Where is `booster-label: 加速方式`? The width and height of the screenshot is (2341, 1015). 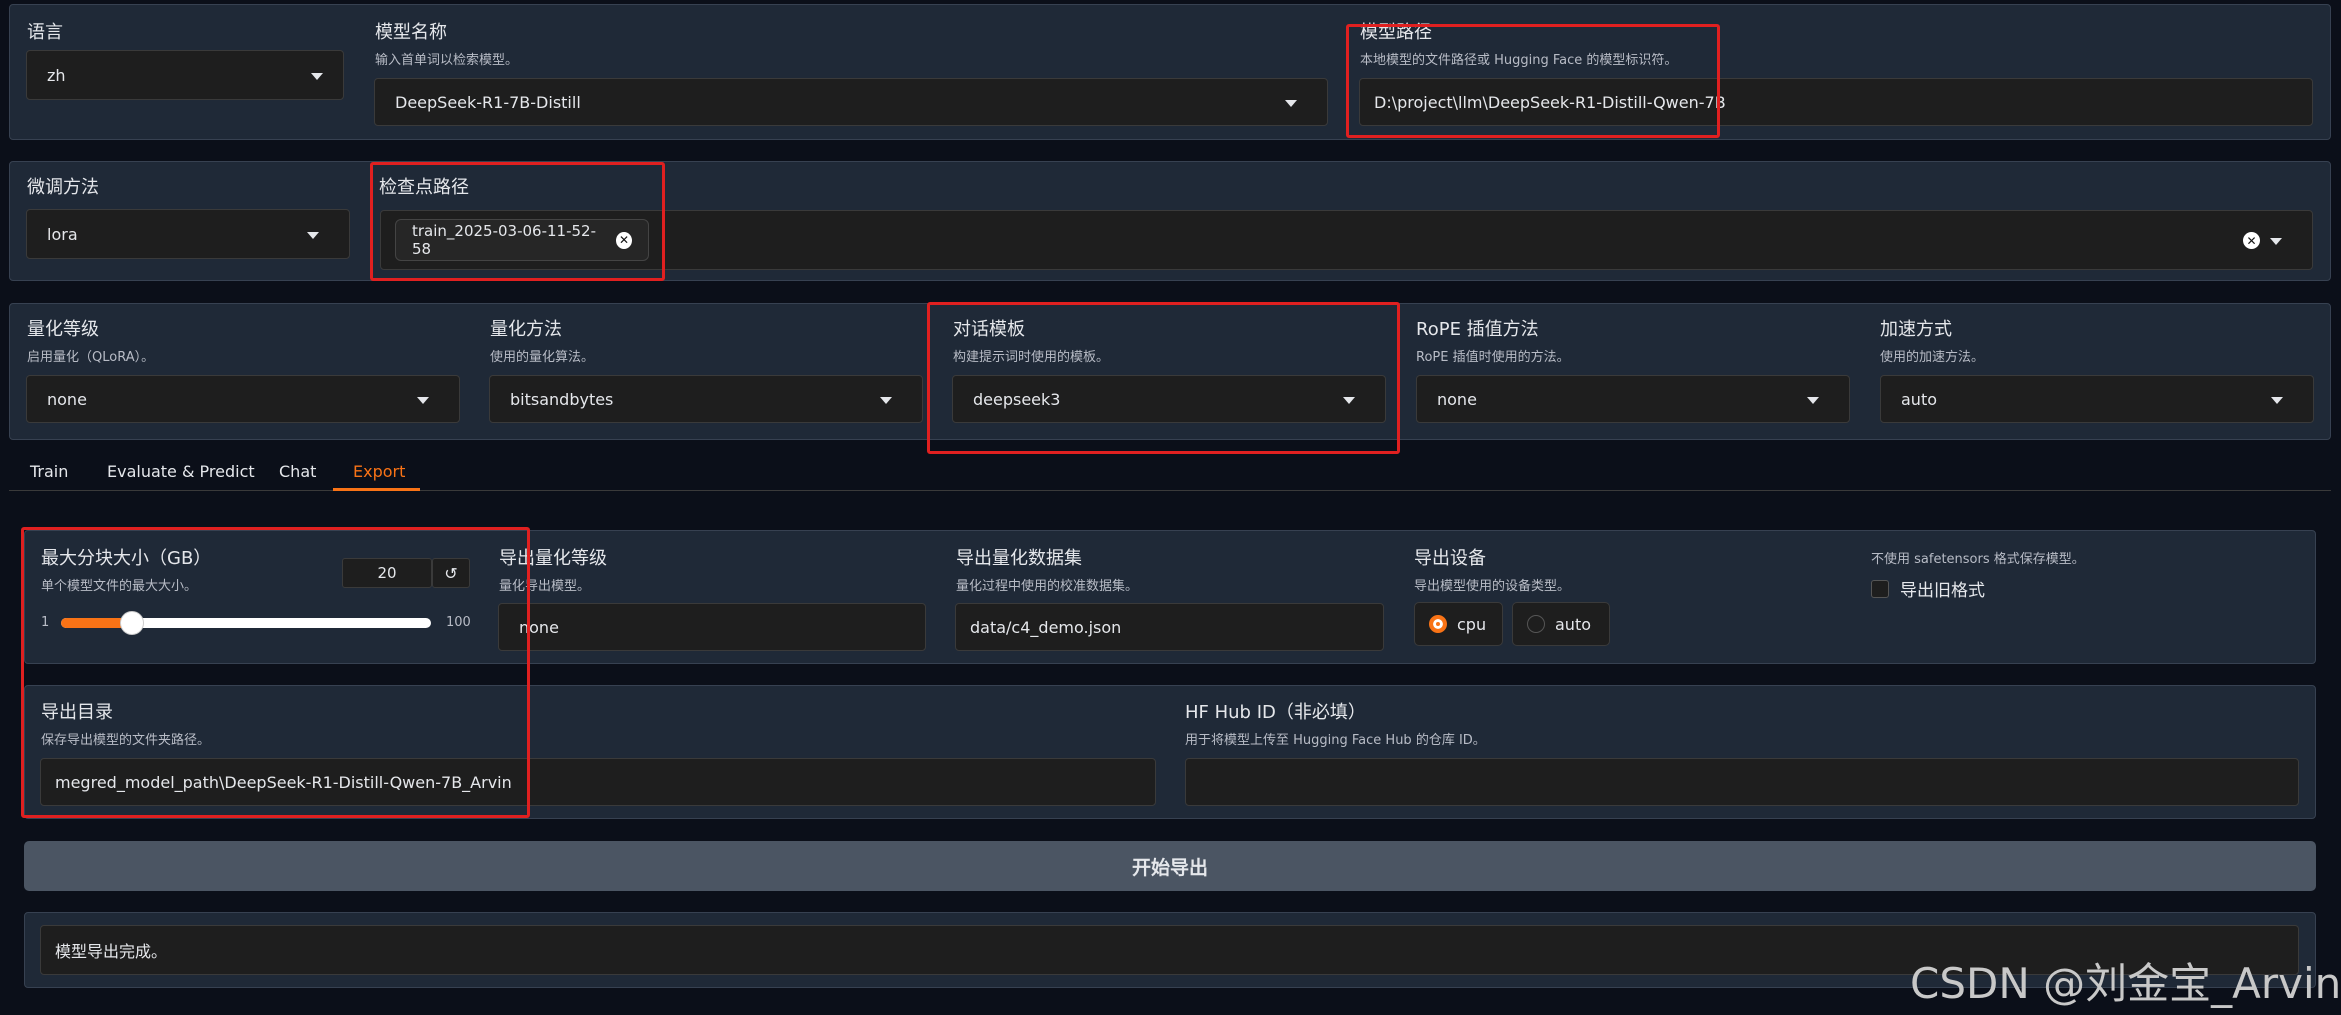
booster-label: 加速方式 is located at coordinates (1916, 329).